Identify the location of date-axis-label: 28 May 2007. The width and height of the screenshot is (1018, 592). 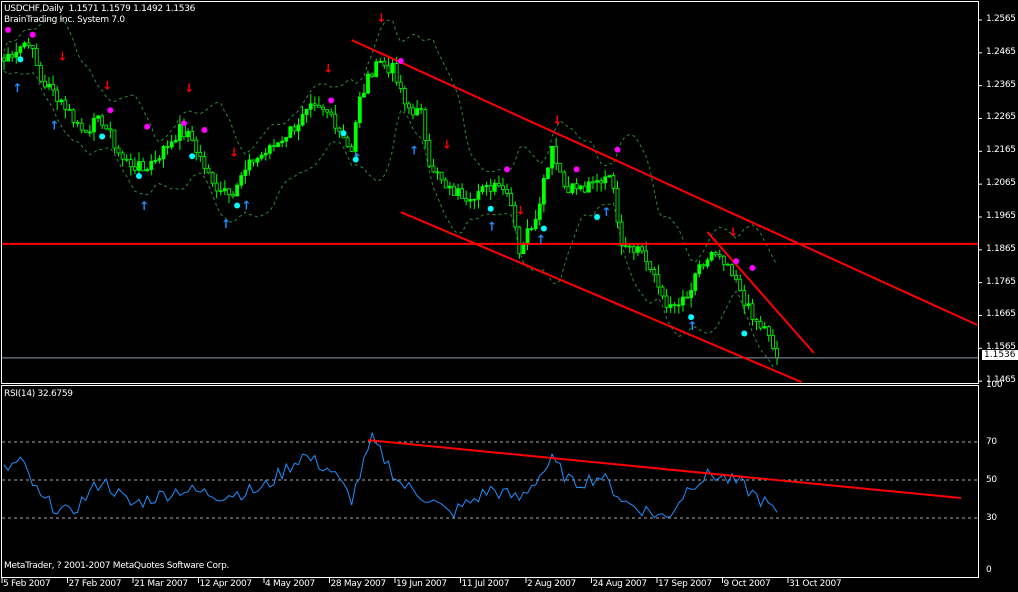
(358, 584).